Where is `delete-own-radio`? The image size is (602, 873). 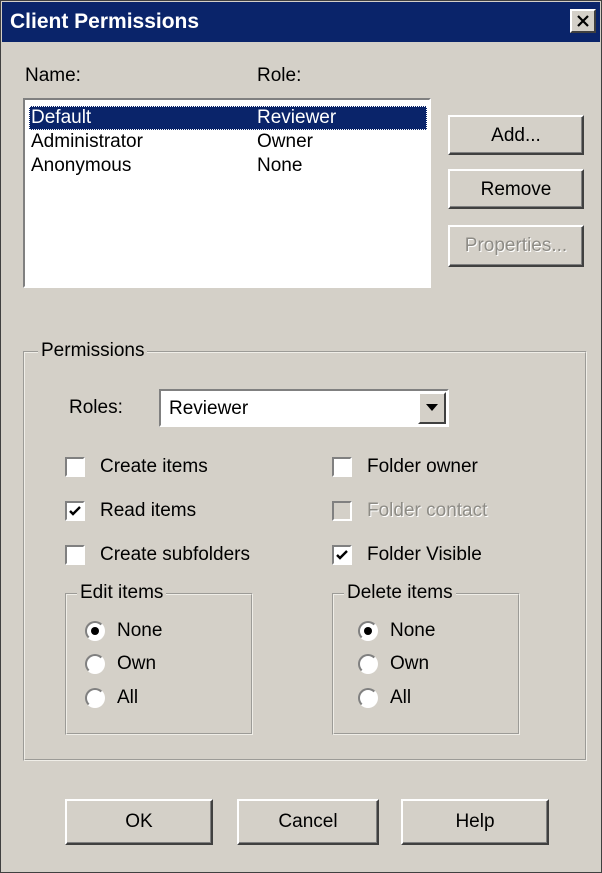
delete-own-radio is located at coordinates (368, 664).